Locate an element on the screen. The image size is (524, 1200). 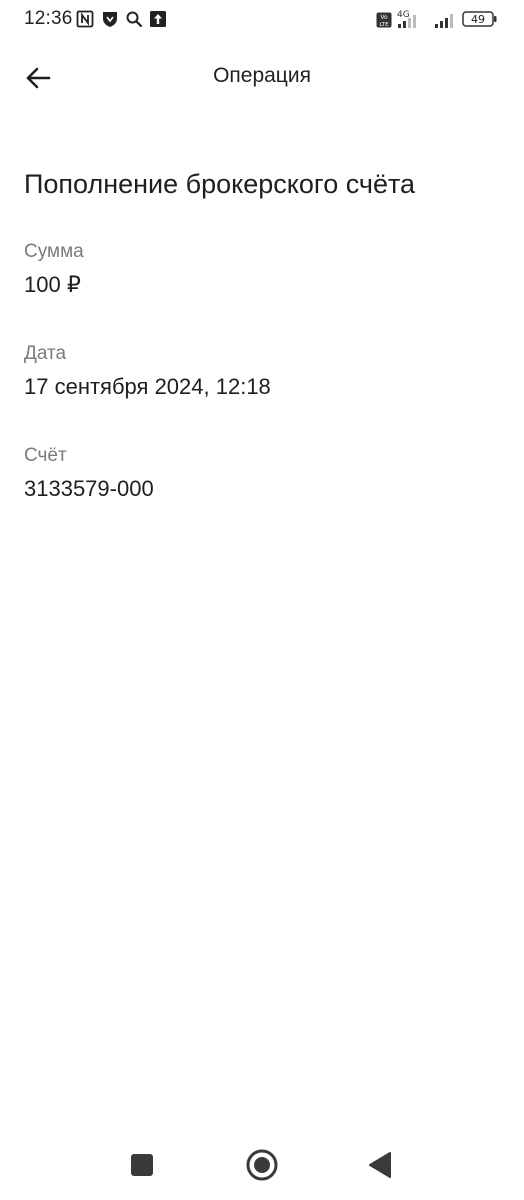
battery-level: 49 is located at coordinates (478, 19).